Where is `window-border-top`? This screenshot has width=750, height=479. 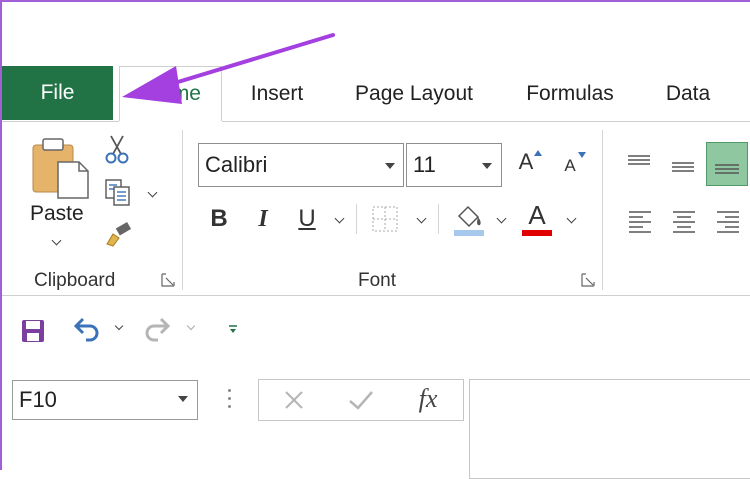 window-border-top is located at coordinates (375, 1).